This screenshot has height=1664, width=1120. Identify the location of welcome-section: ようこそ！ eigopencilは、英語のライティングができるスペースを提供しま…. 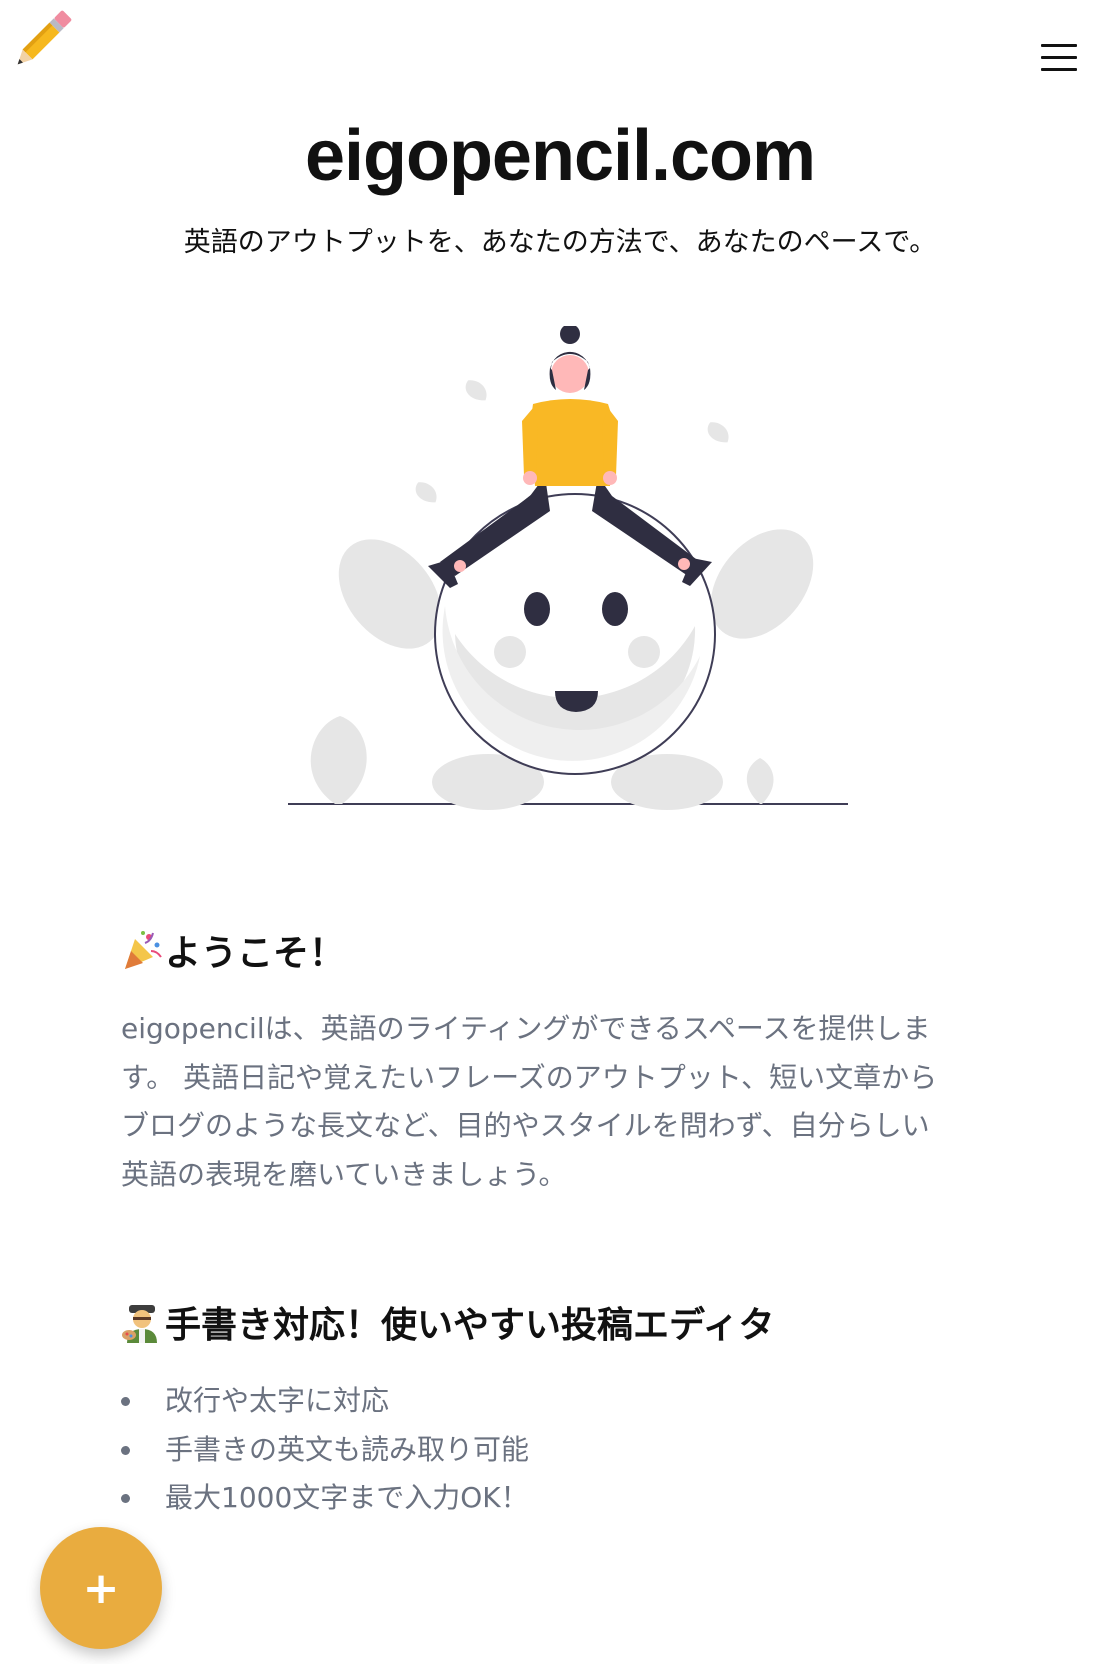
(571, 1062).